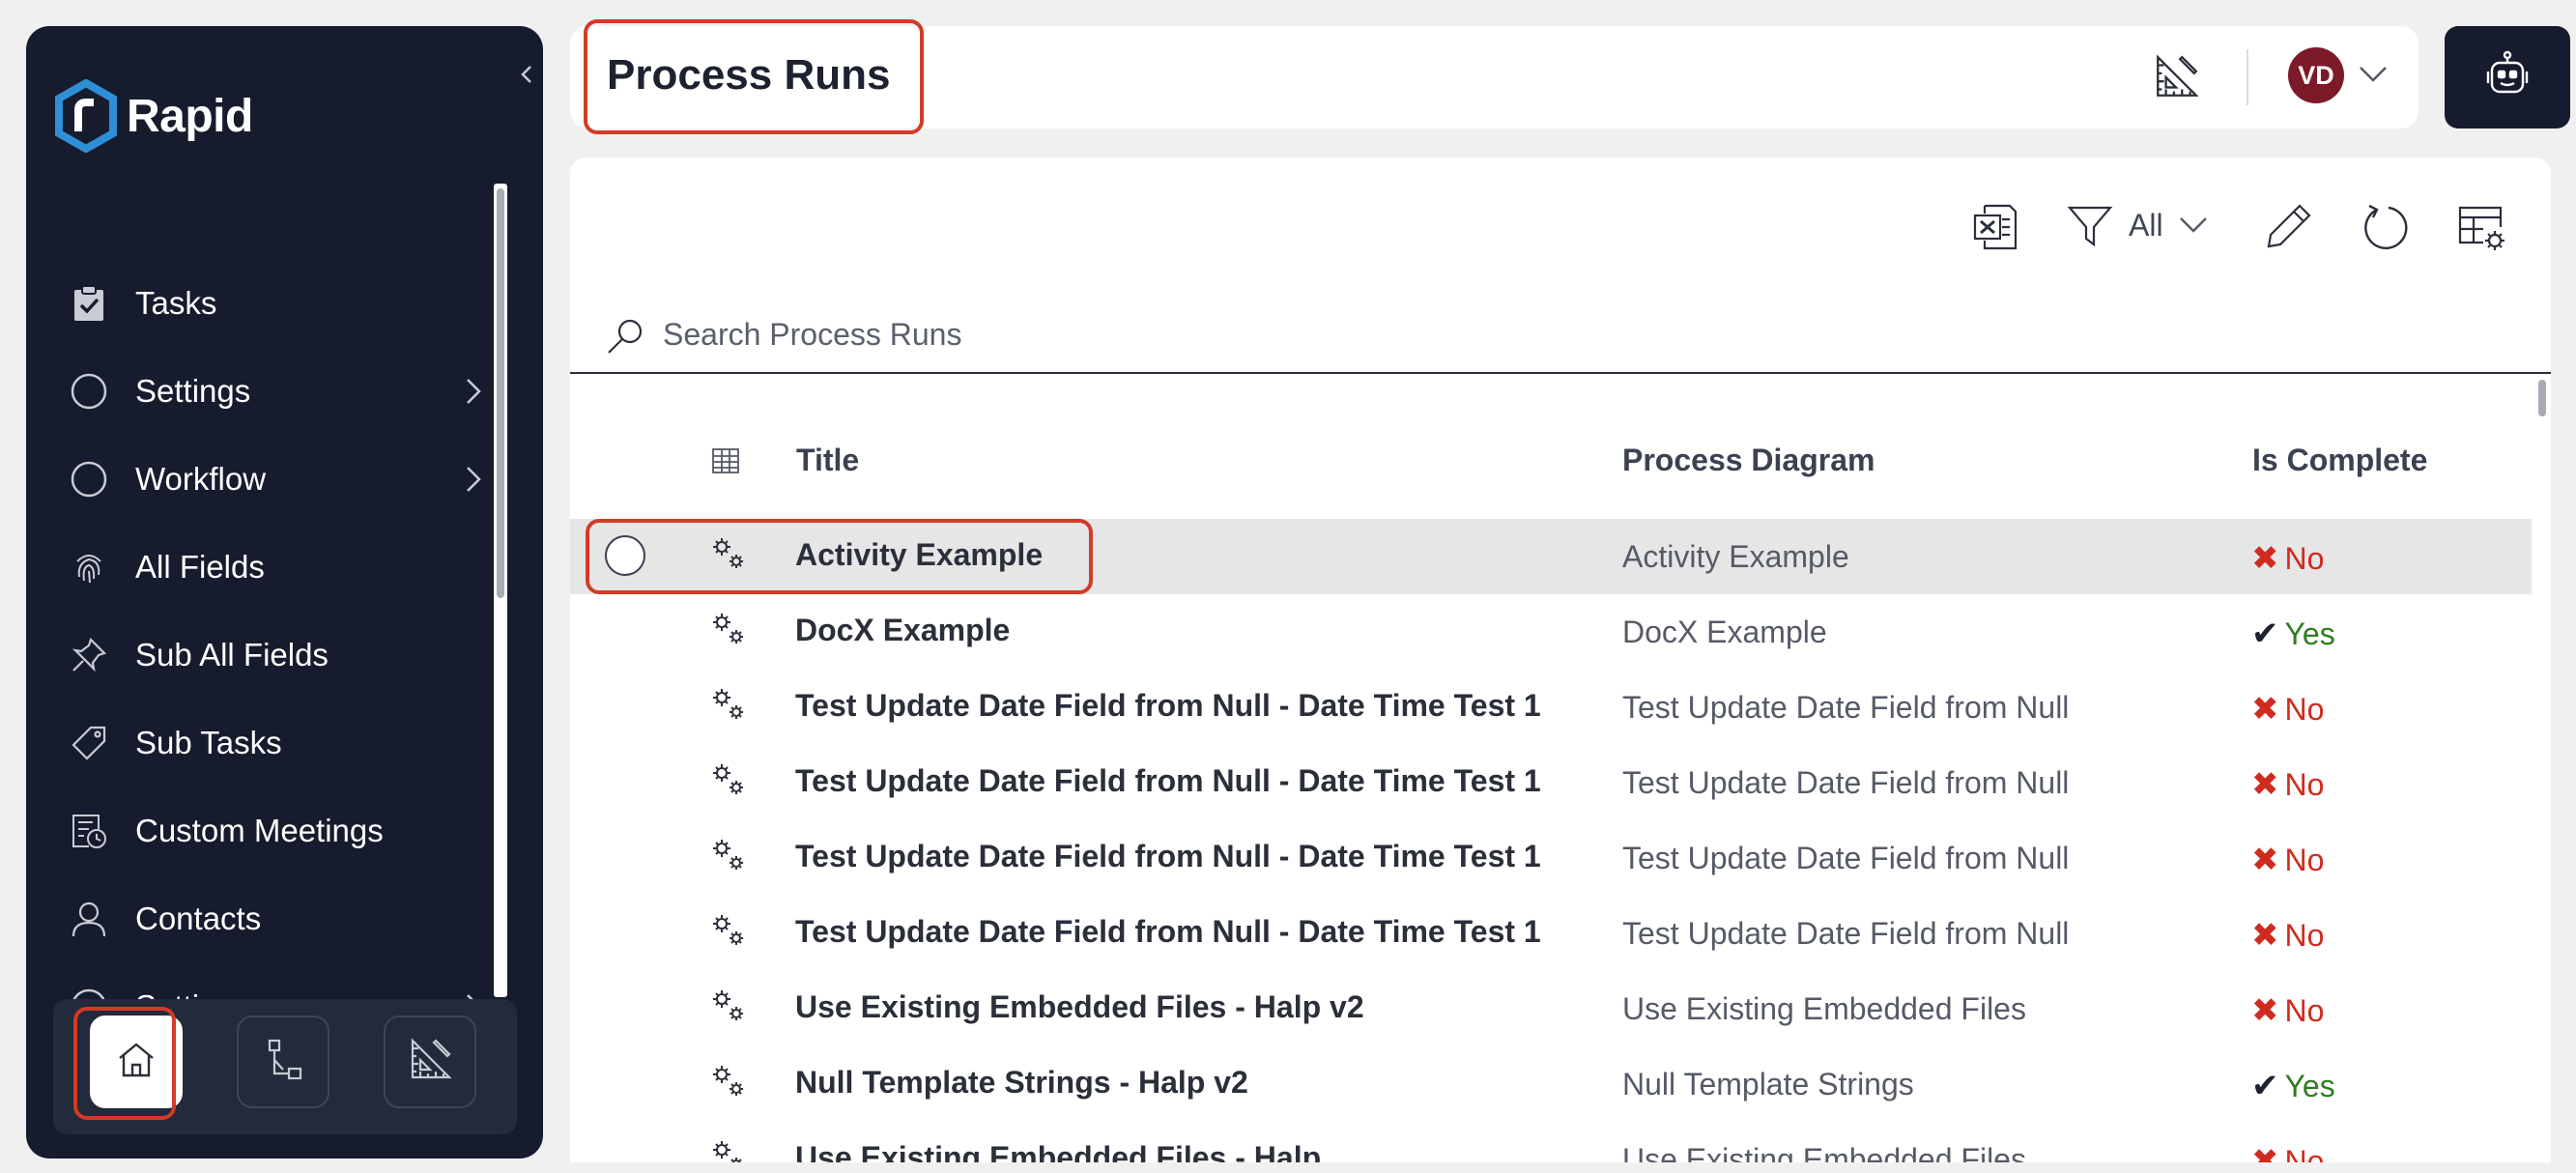 Image resolution: width=2576 pixels, height=1173 pixels. I want to click on cell-title: Use Existing Embedded Files - Halp, so click(1058, 1151).